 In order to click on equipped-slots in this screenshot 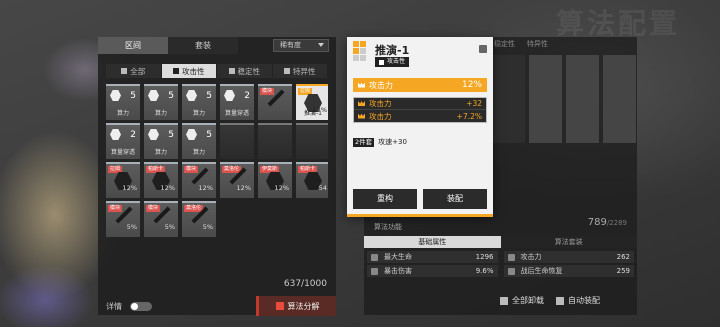, I will do `click(564, 99)`.